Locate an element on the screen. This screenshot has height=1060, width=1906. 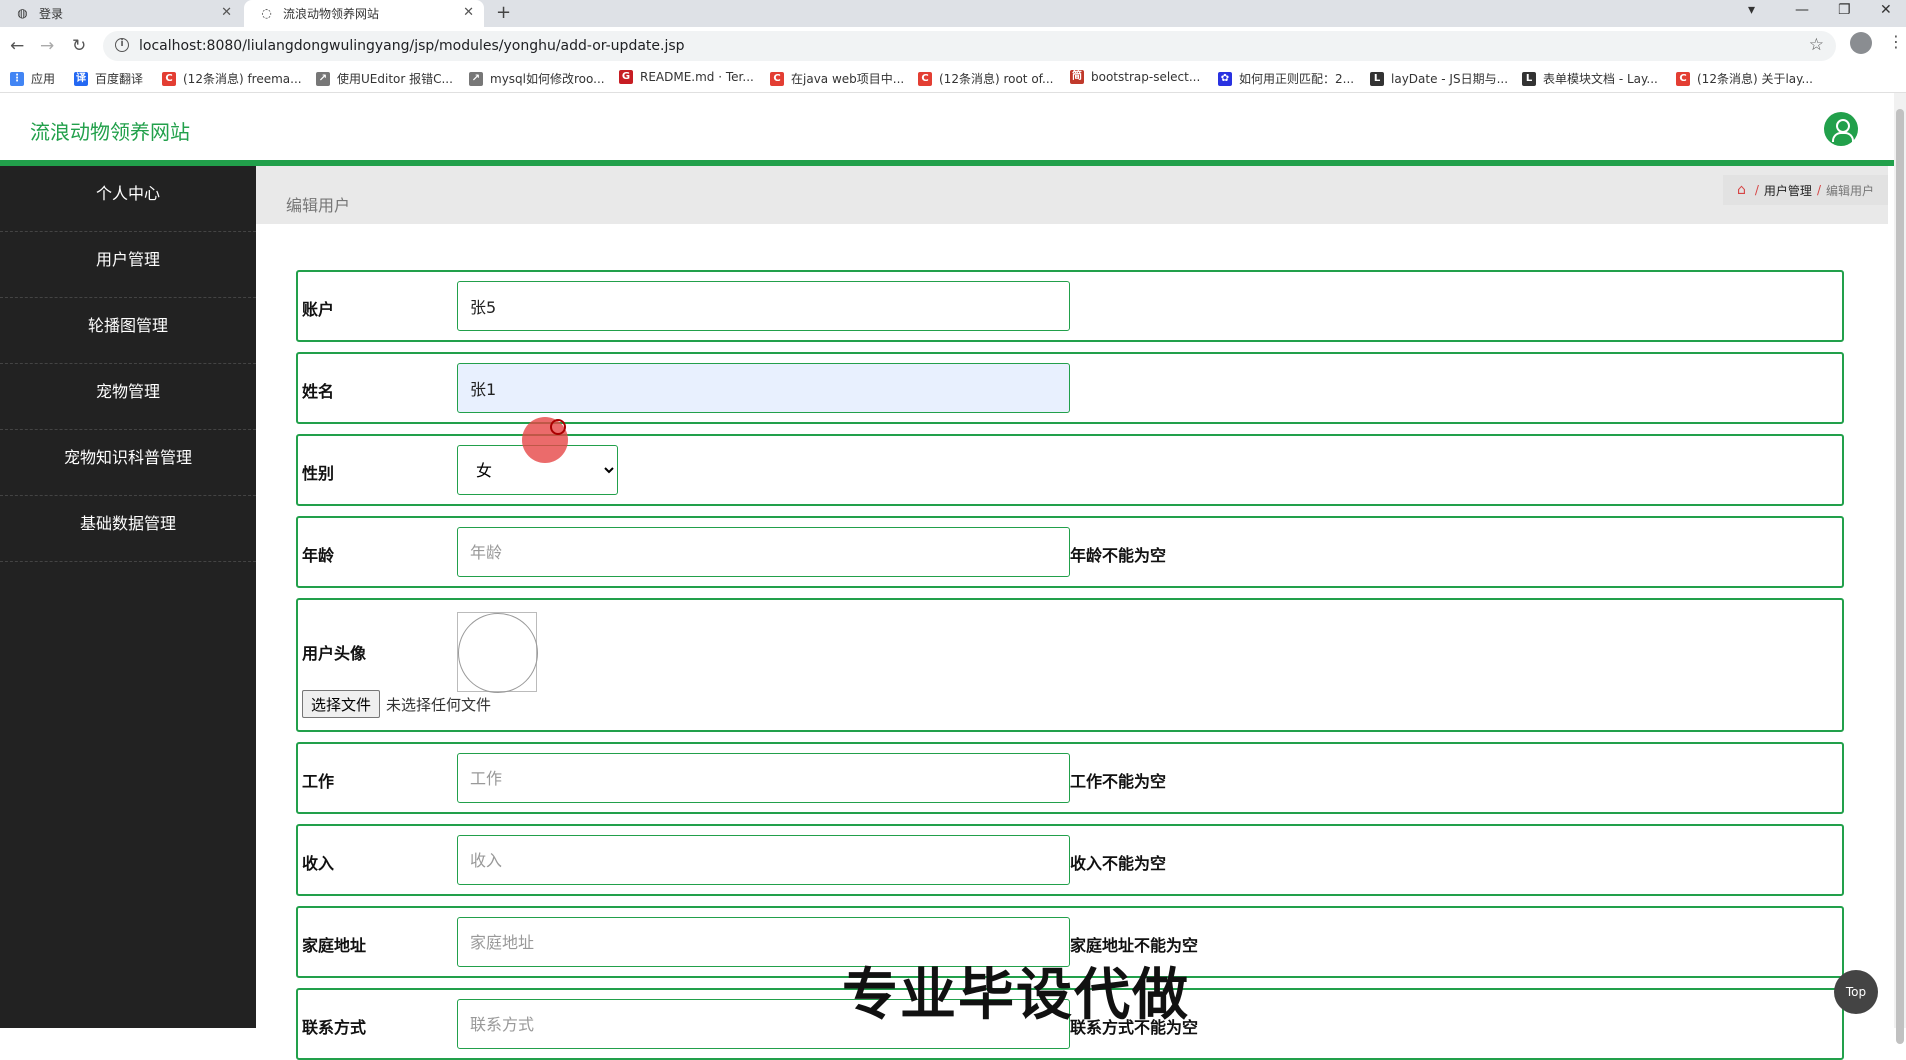
choose-file-button: 选择文件 is located at coordinates (341, 704).